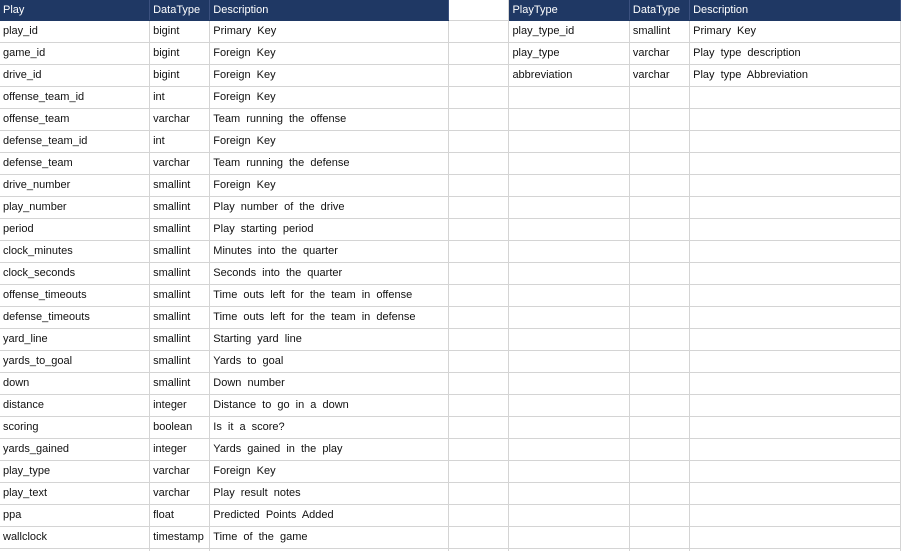 The width and height of the screenshot is (901, 551). Describe the element at coordinates (569, 10) in the screenshot. I see `playtype-table-header-cell: PlayType` at that location.